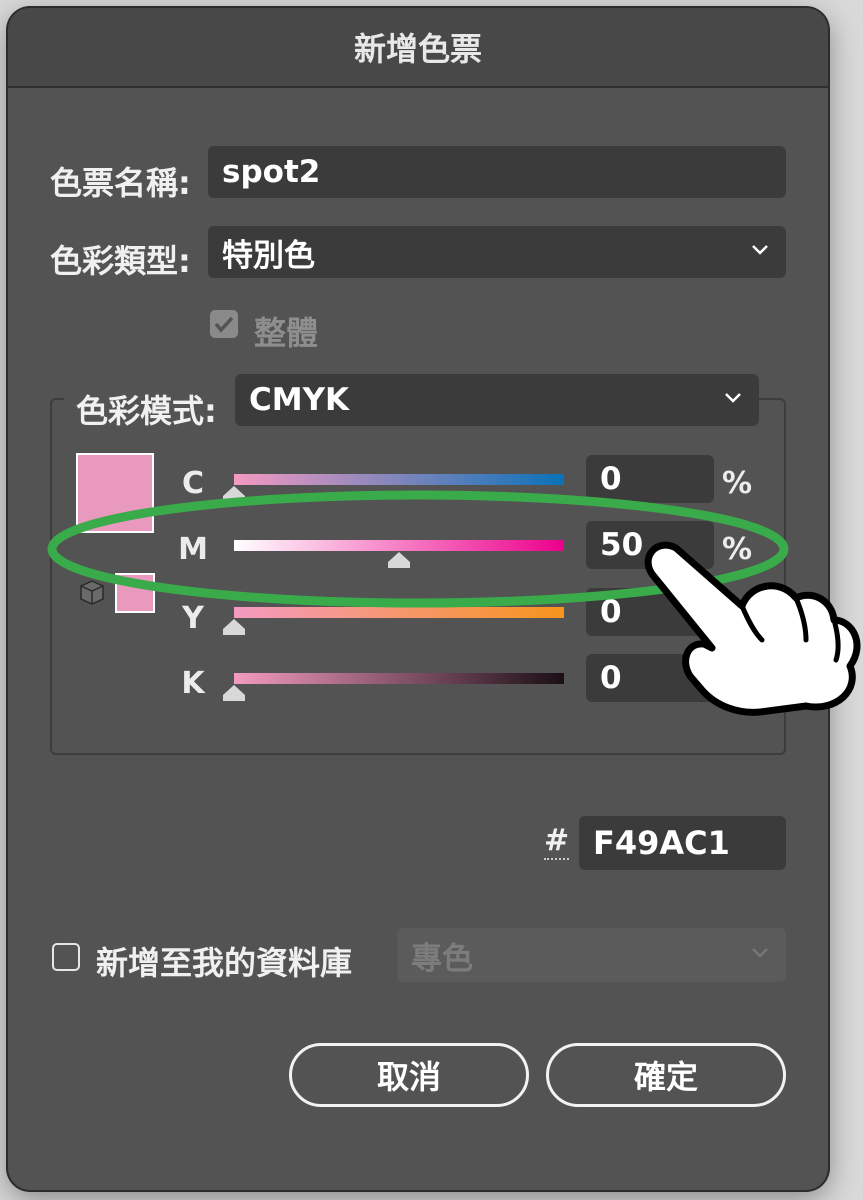  I want to click on channel-c-value: 0, so click(611, 479).